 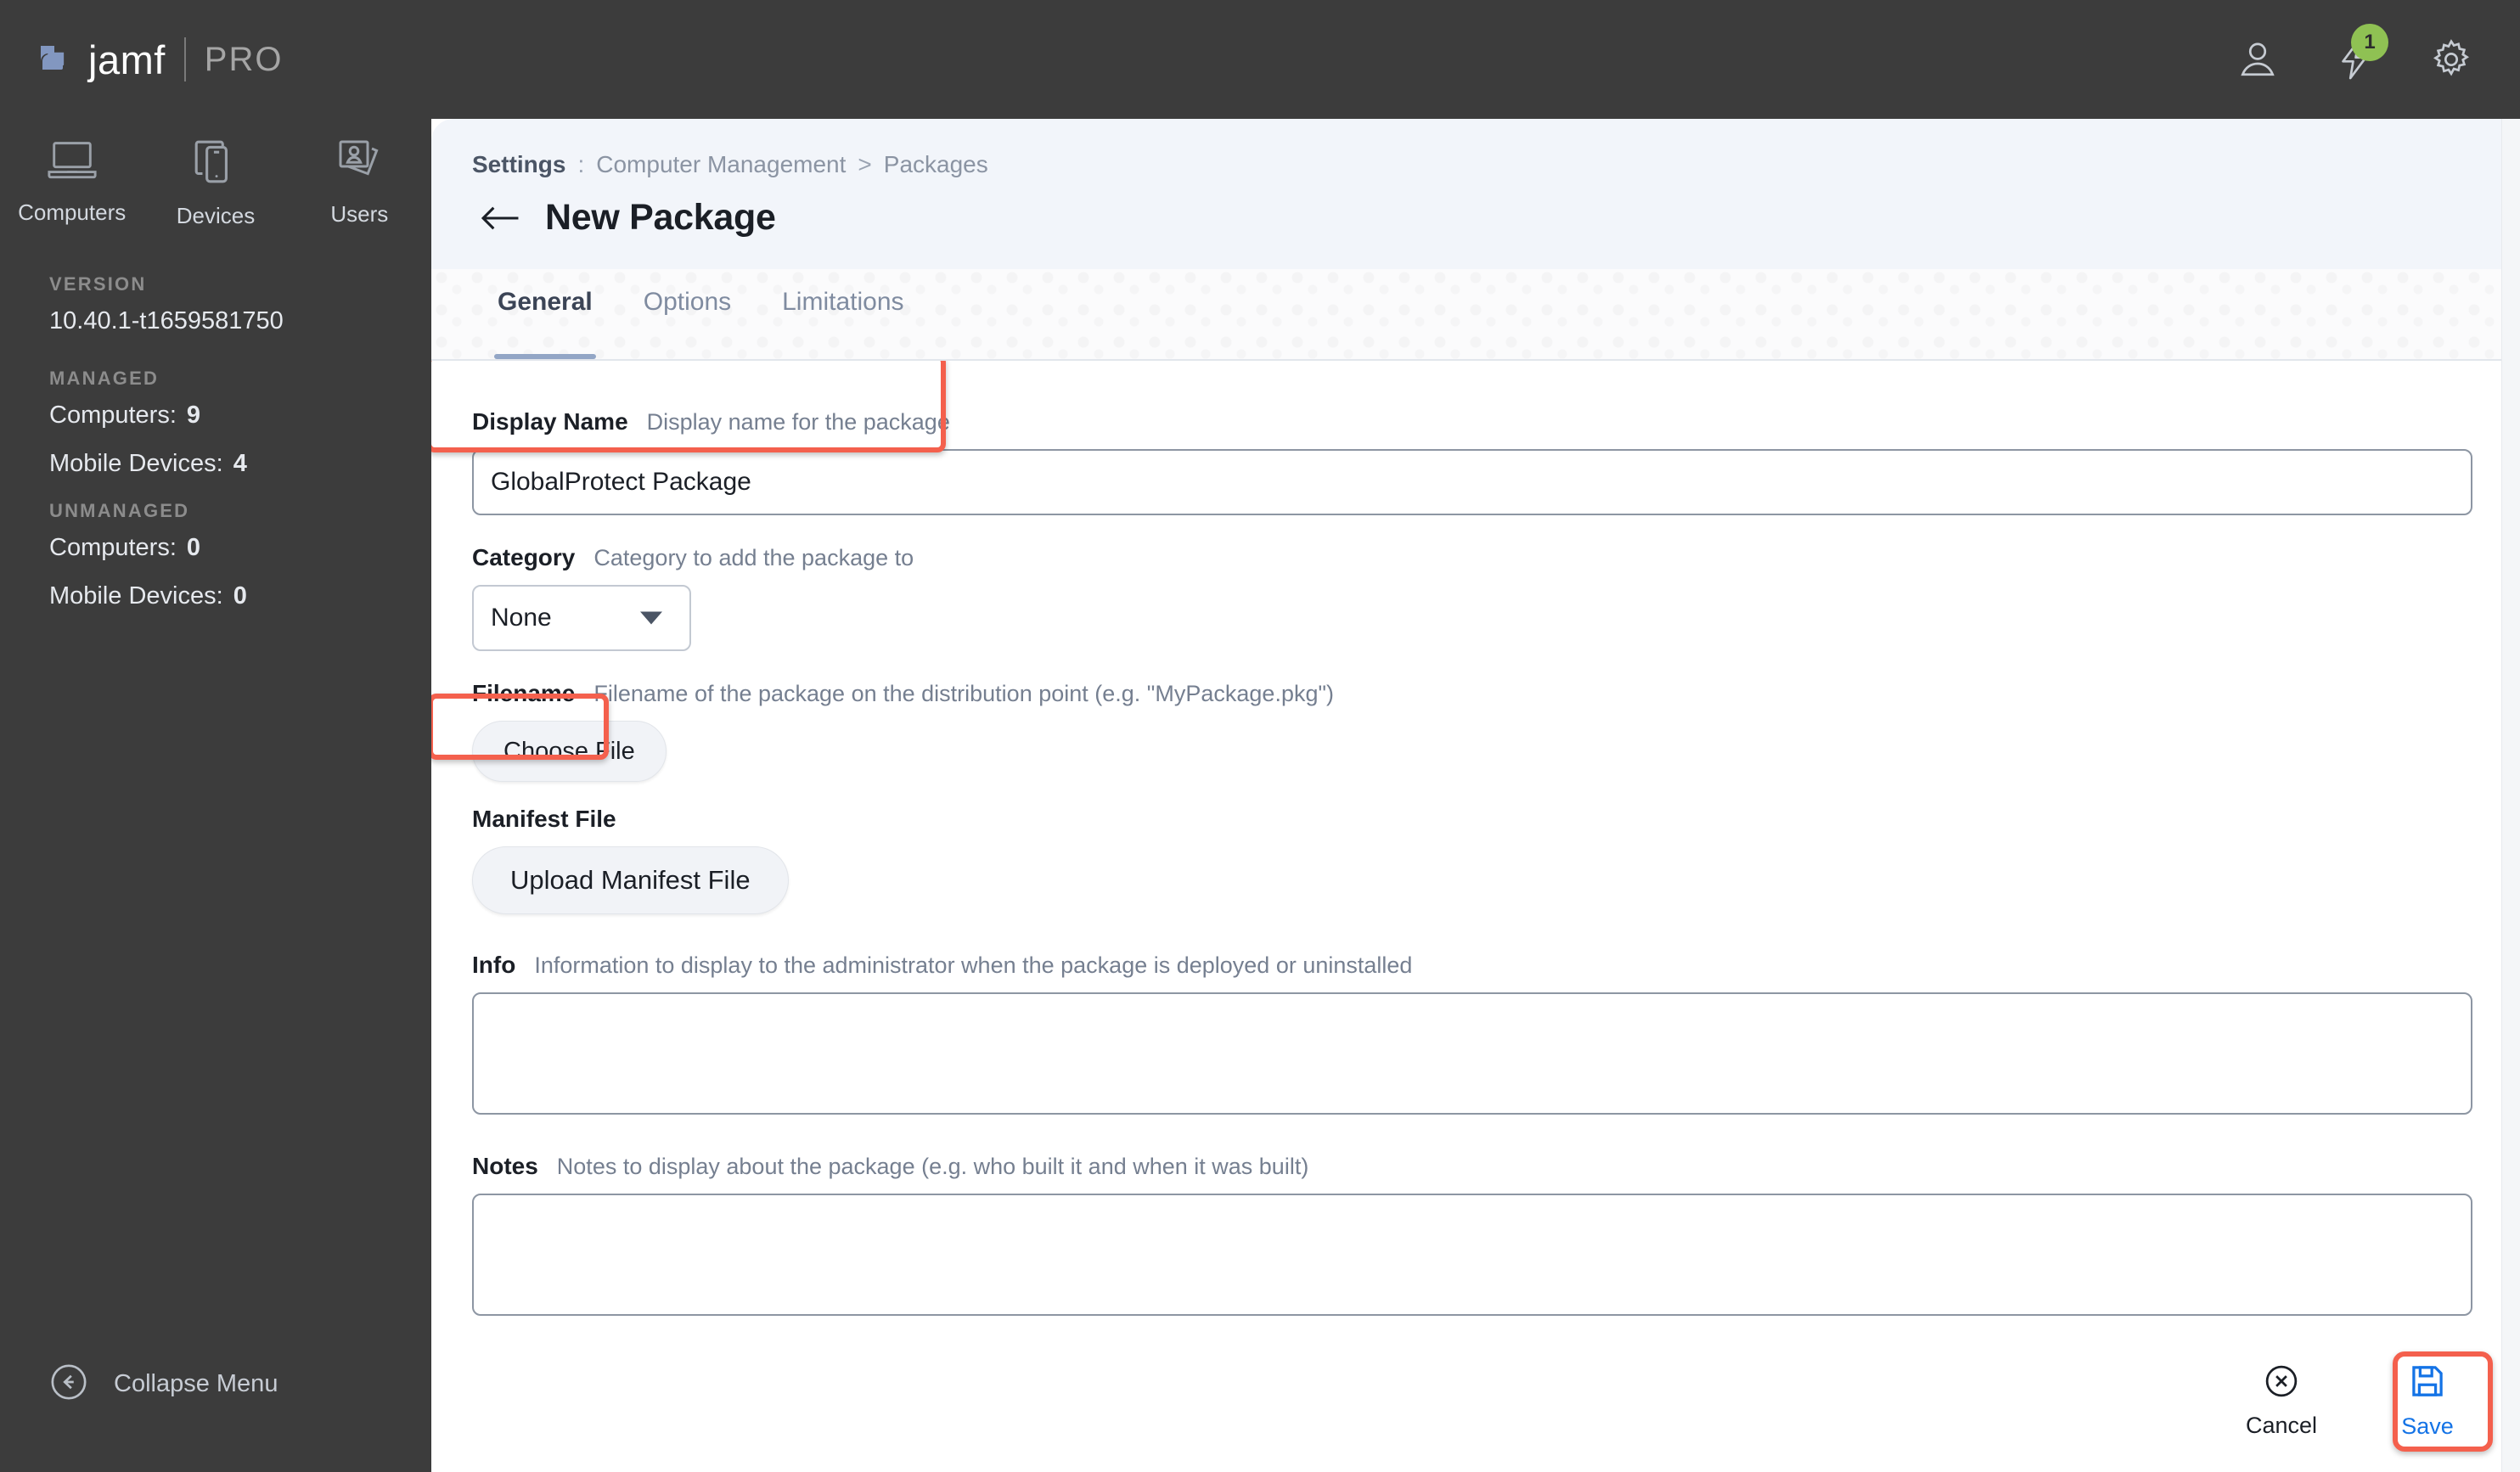 What do you see at coordinates (524, 693) in the screenshot?
I see `filename-label: Filename` at bounding box center [524, 693].